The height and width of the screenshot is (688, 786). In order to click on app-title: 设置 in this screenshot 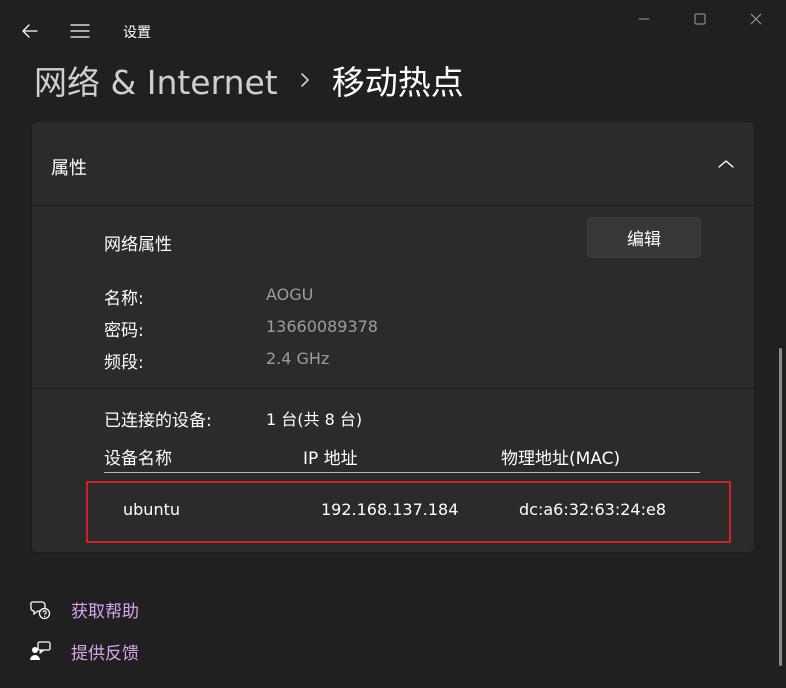, I will do `click(137, 33)`.